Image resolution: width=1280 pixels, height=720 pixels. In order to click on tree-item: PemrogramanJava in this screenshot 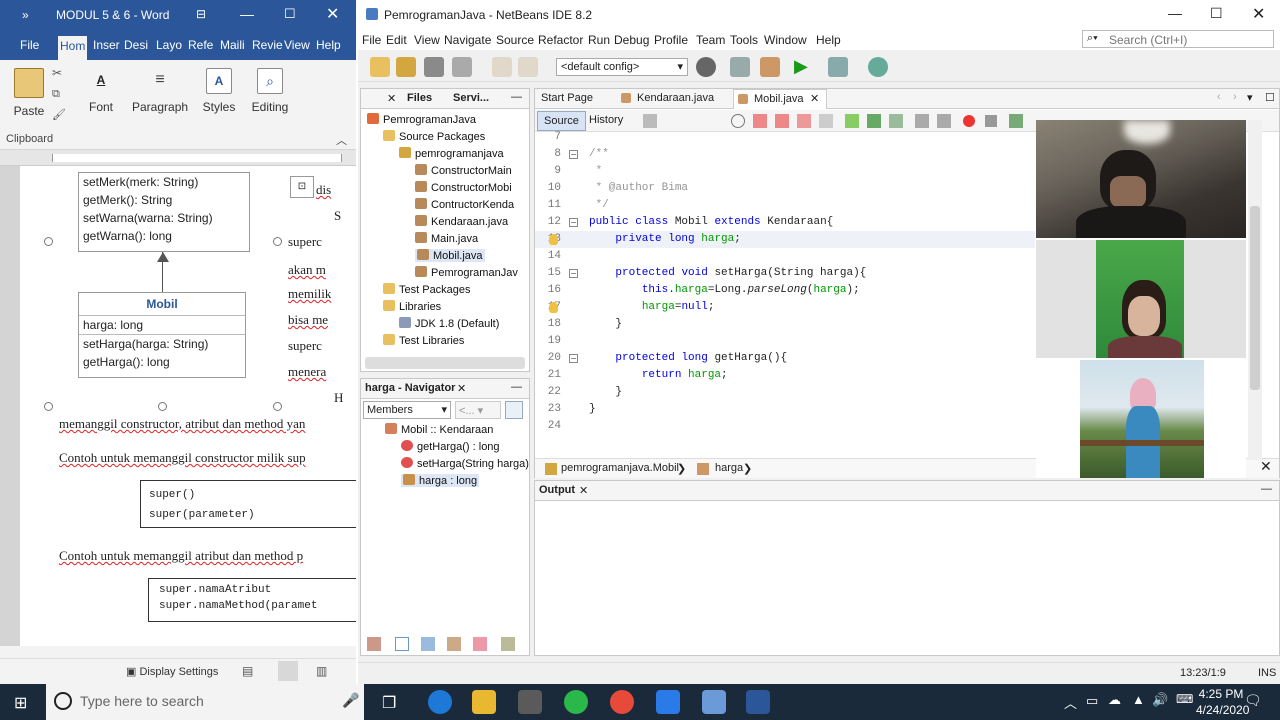, I will do `click(421, 119)`.